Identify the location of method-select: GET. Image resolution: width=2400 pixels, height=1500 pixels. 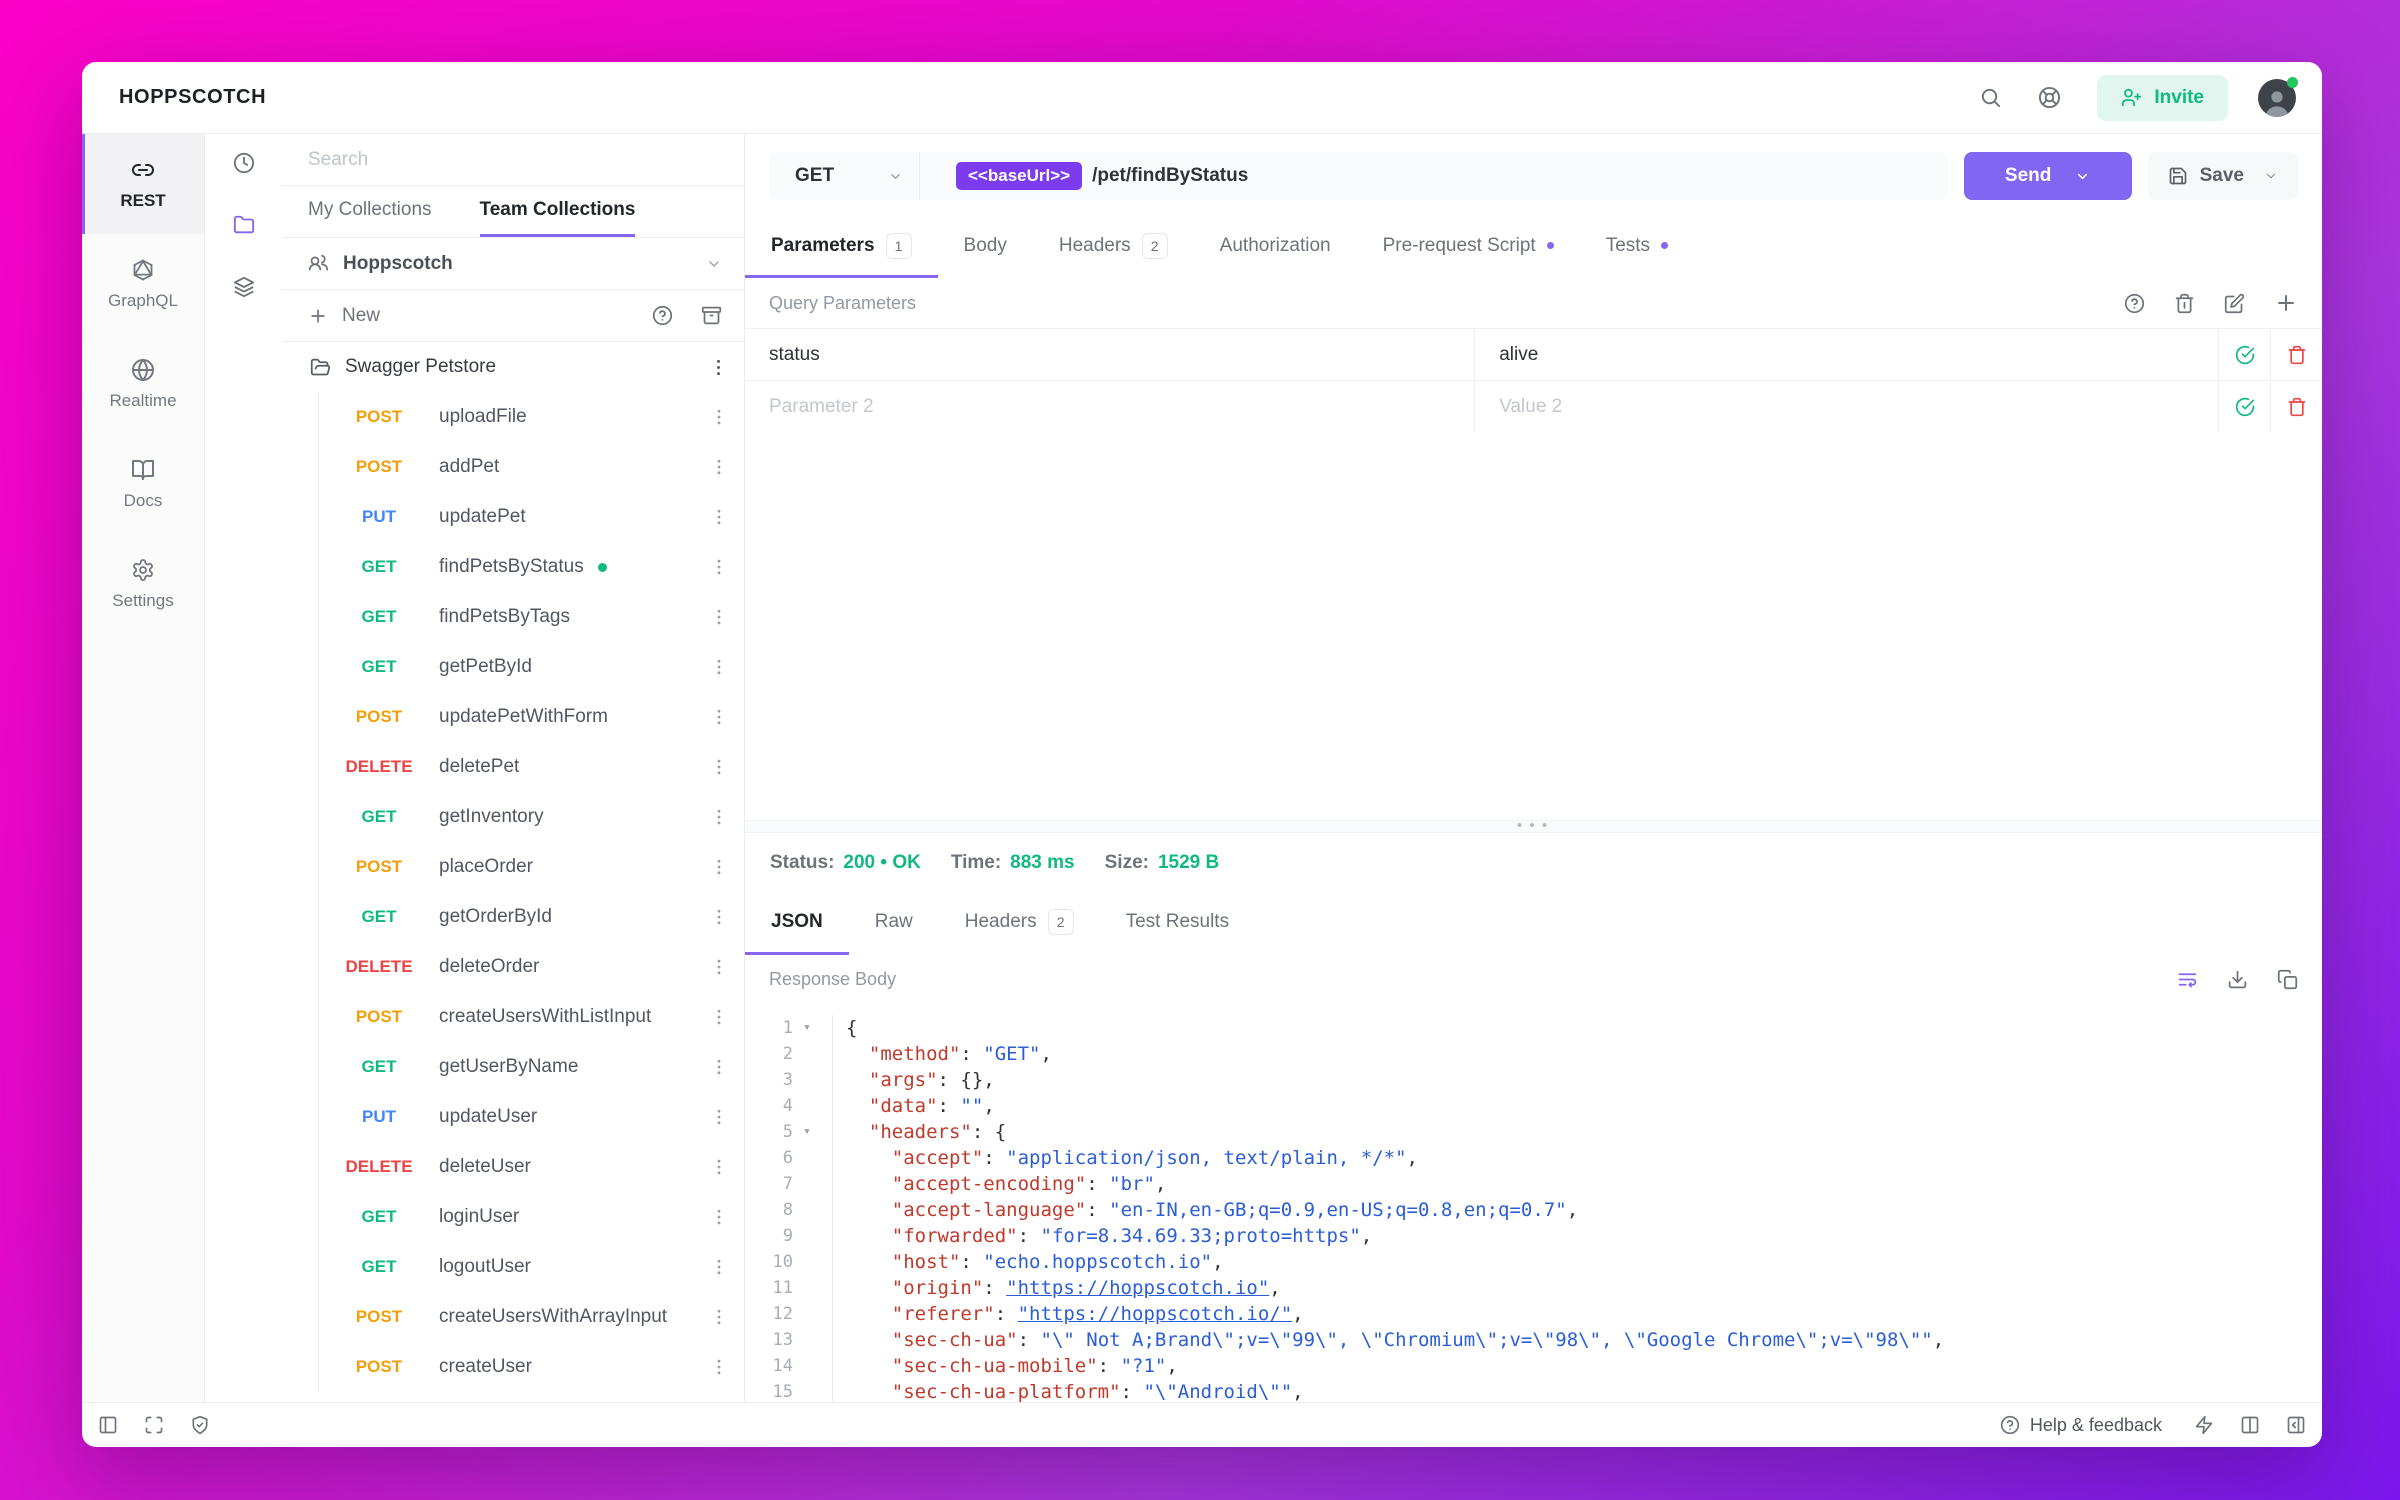
(844, 176).